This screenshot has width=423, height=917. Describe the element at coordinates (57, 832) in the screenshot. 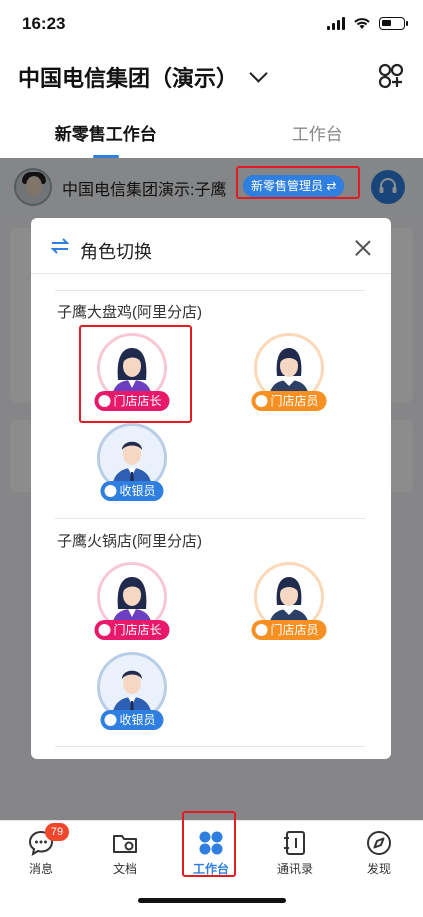

I see `unread-badge: 79` at that location.